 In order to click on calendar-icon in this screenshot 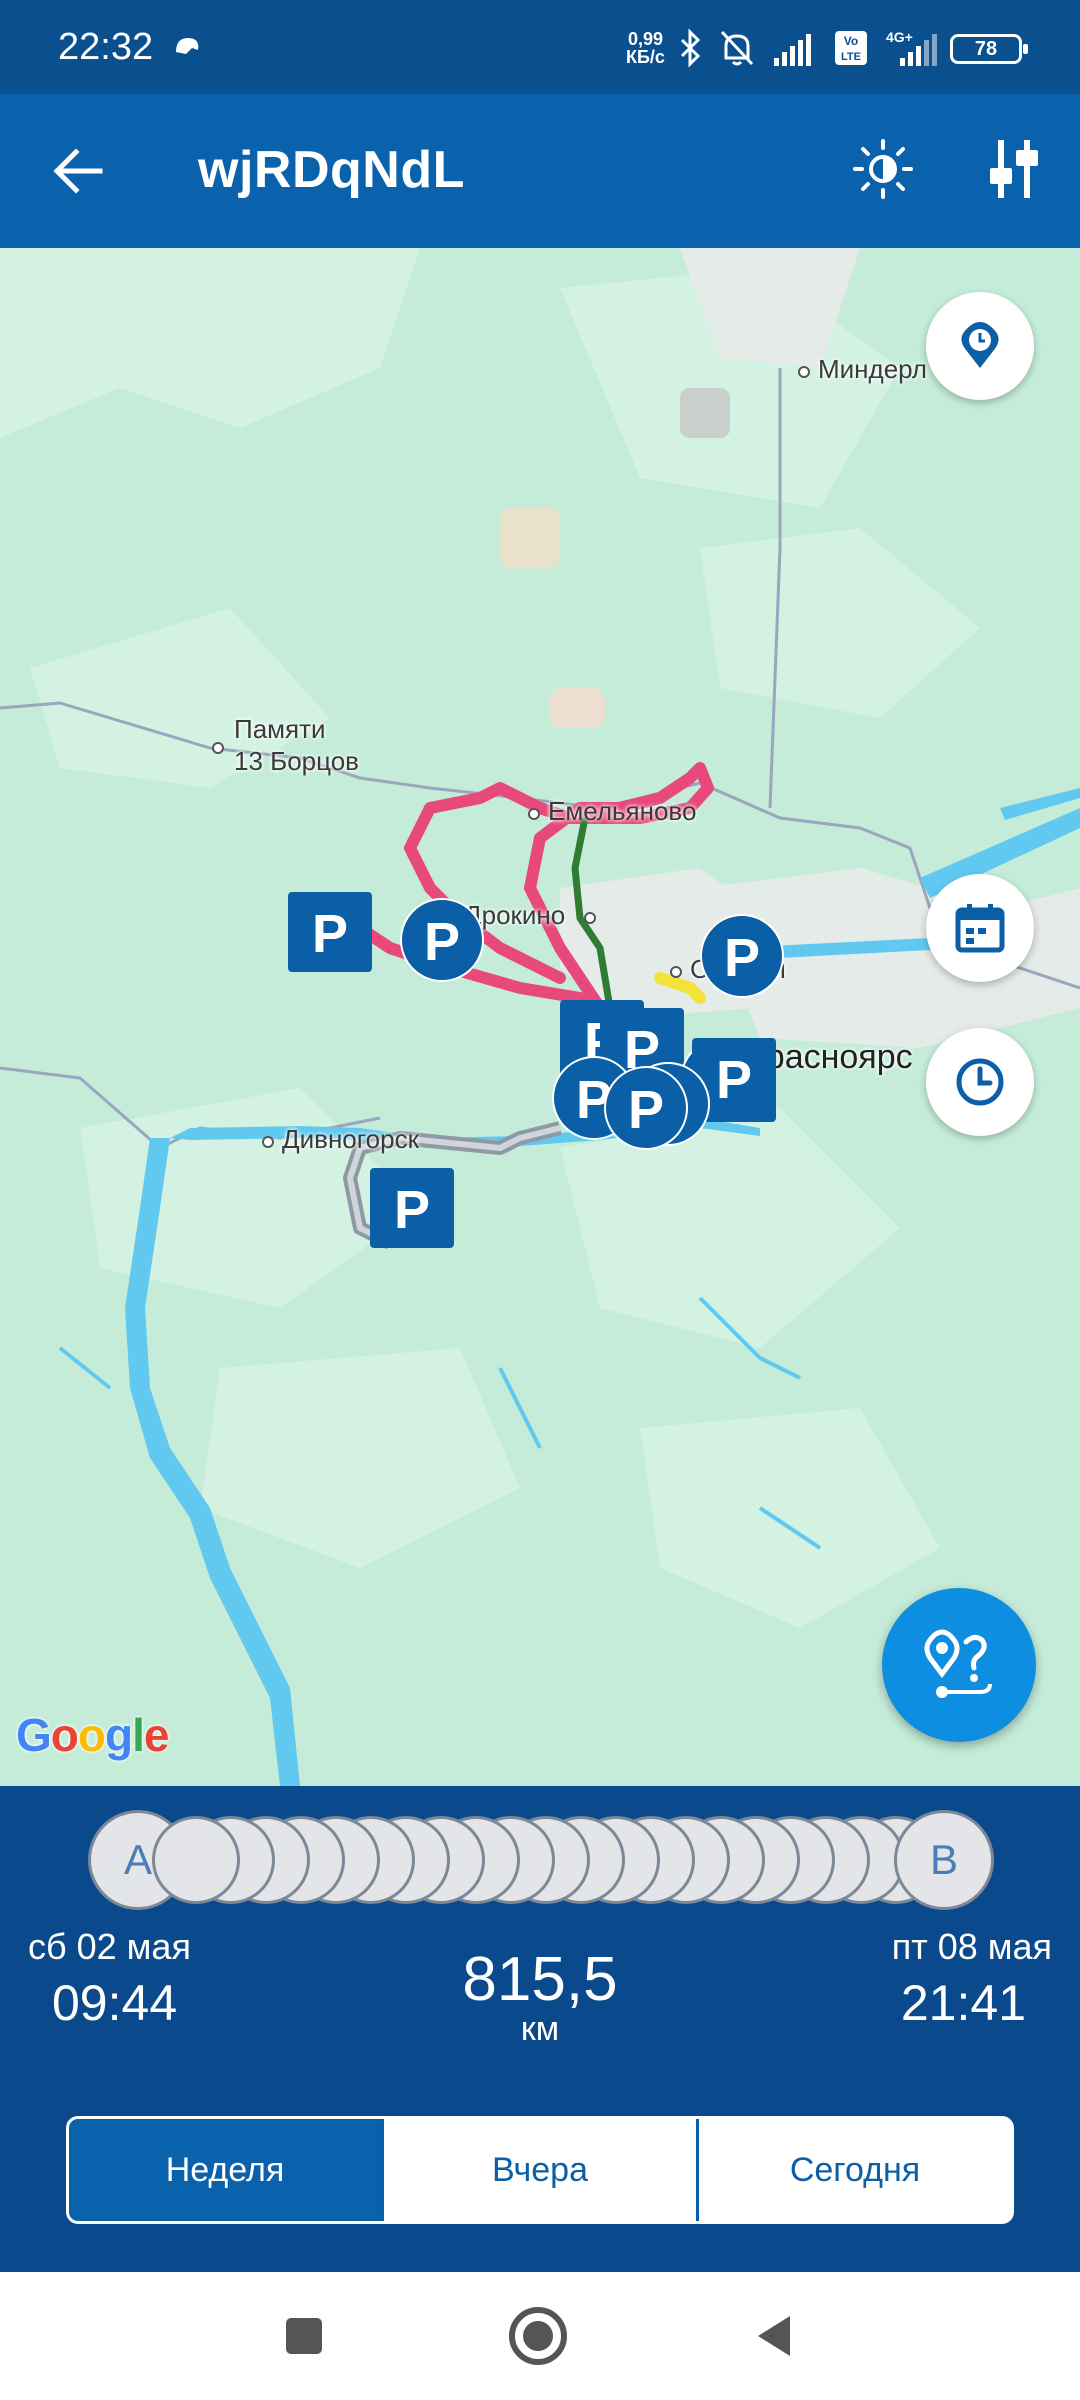, I will do `click(980, 928)`.